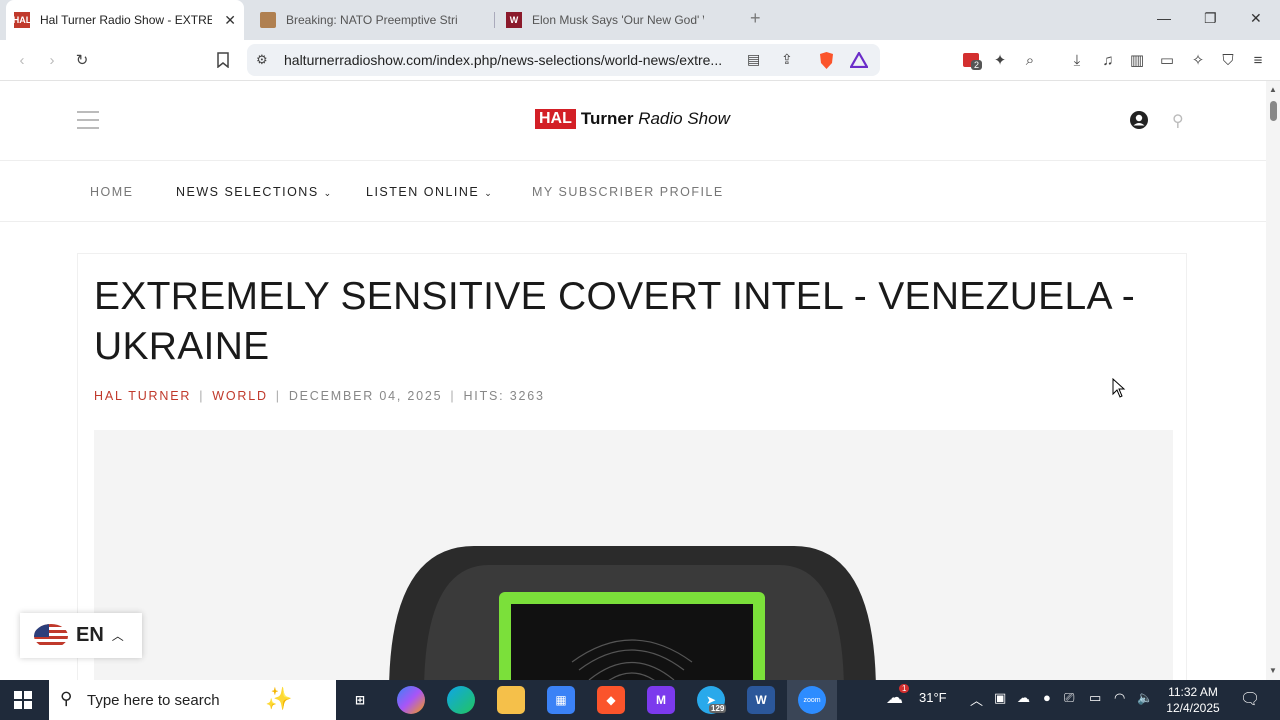 The height and width of the screenshot is (720, 1280). Describe the element at coordinates (1000, 698) in the screenshot. I see `meet-now-icon: ▣` at that location.